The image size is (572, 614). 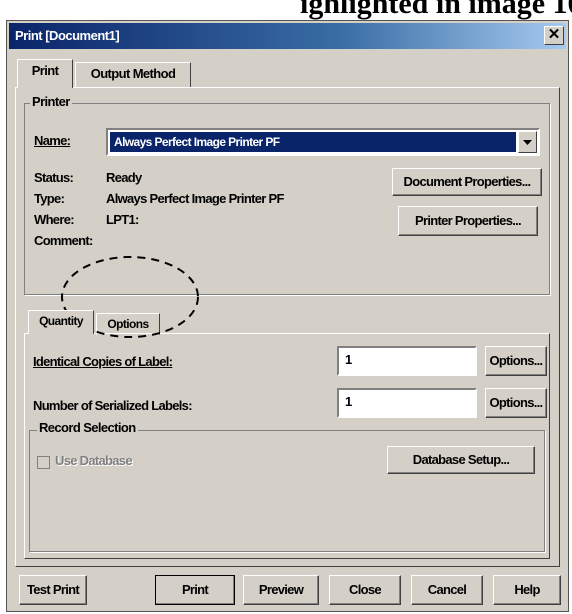 I want to click on tab-print: Print, so click(x=45, y=73).